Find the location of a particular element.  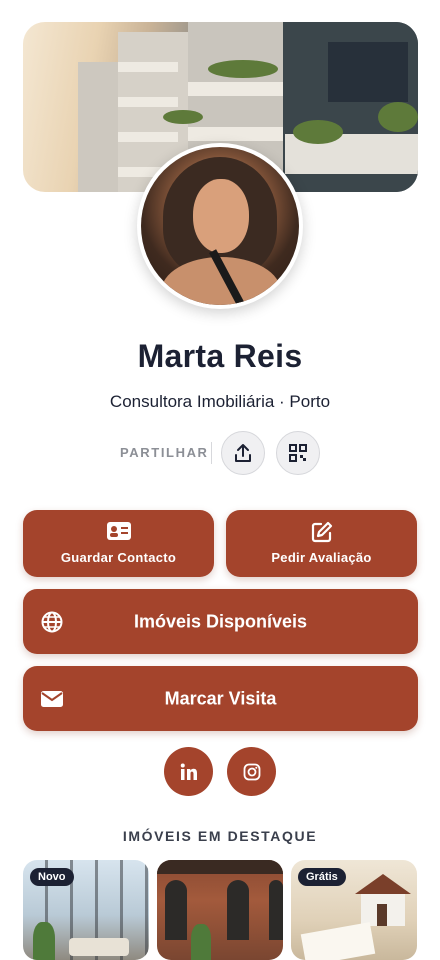

featured-section-title: IMÓVEIS EM DESTAQUE is located at coordinates (220, 836).